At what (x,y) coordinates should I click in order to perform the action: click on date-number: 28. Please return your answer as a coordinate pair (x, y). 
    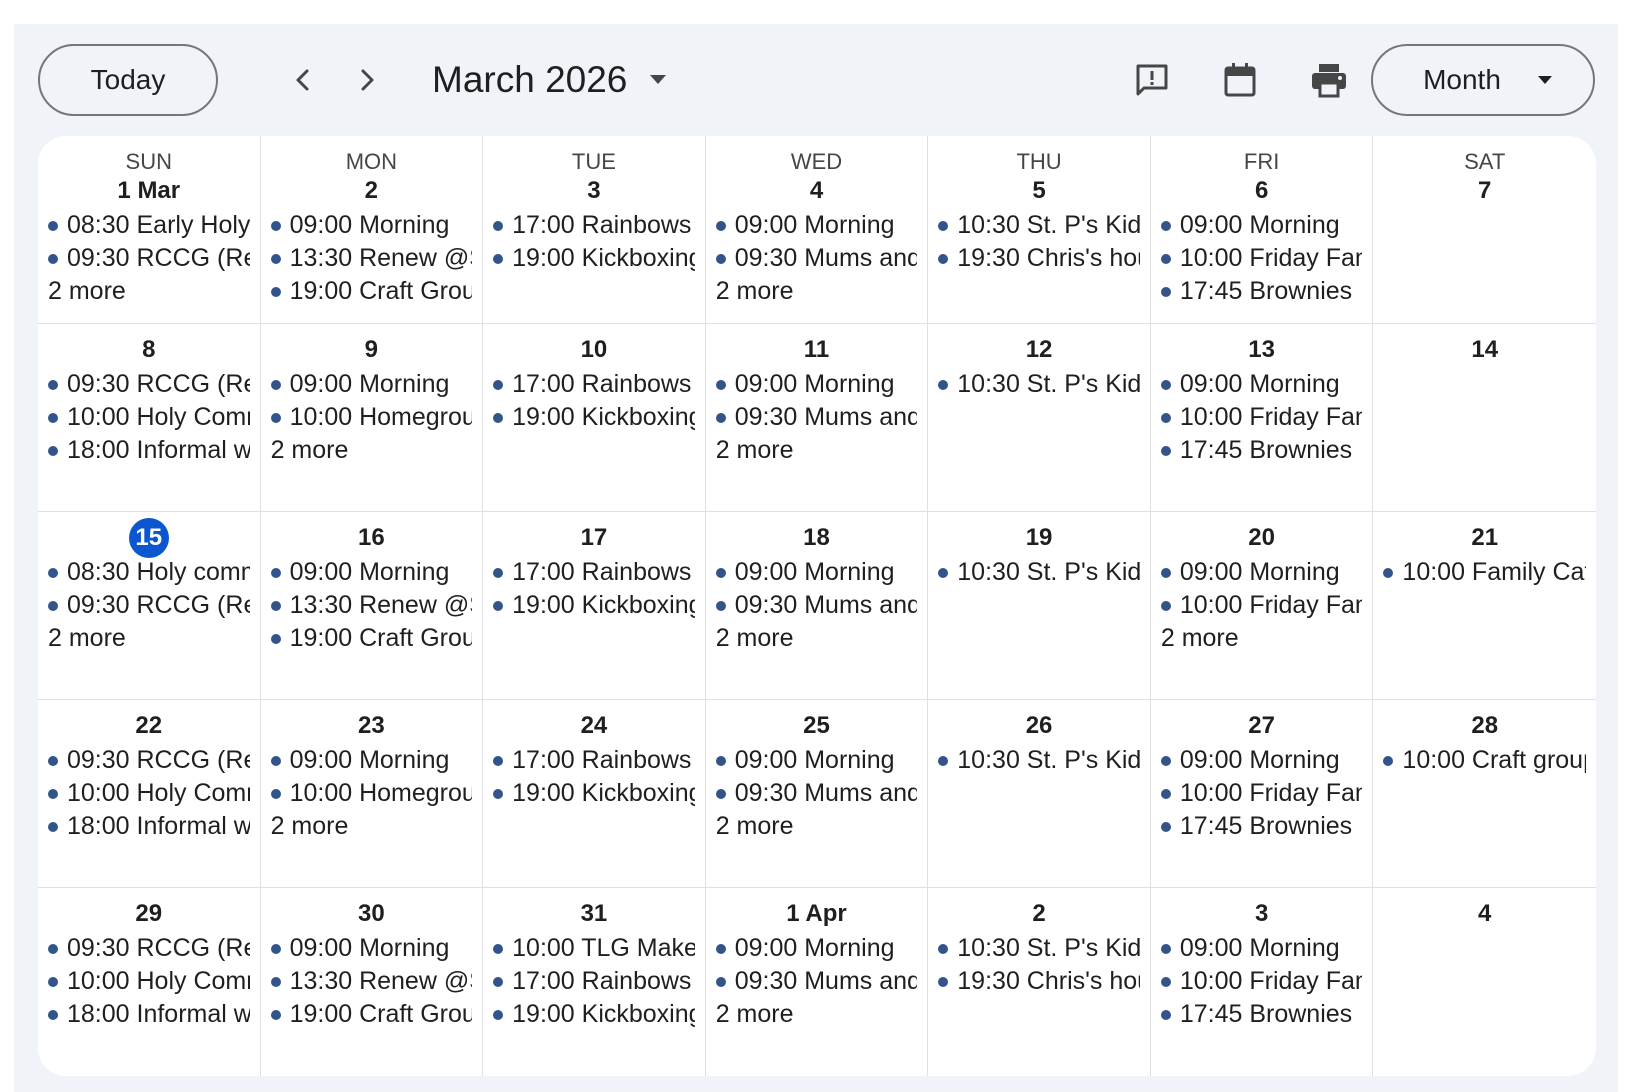
    Looking at the image, I should click on (1484, 726).